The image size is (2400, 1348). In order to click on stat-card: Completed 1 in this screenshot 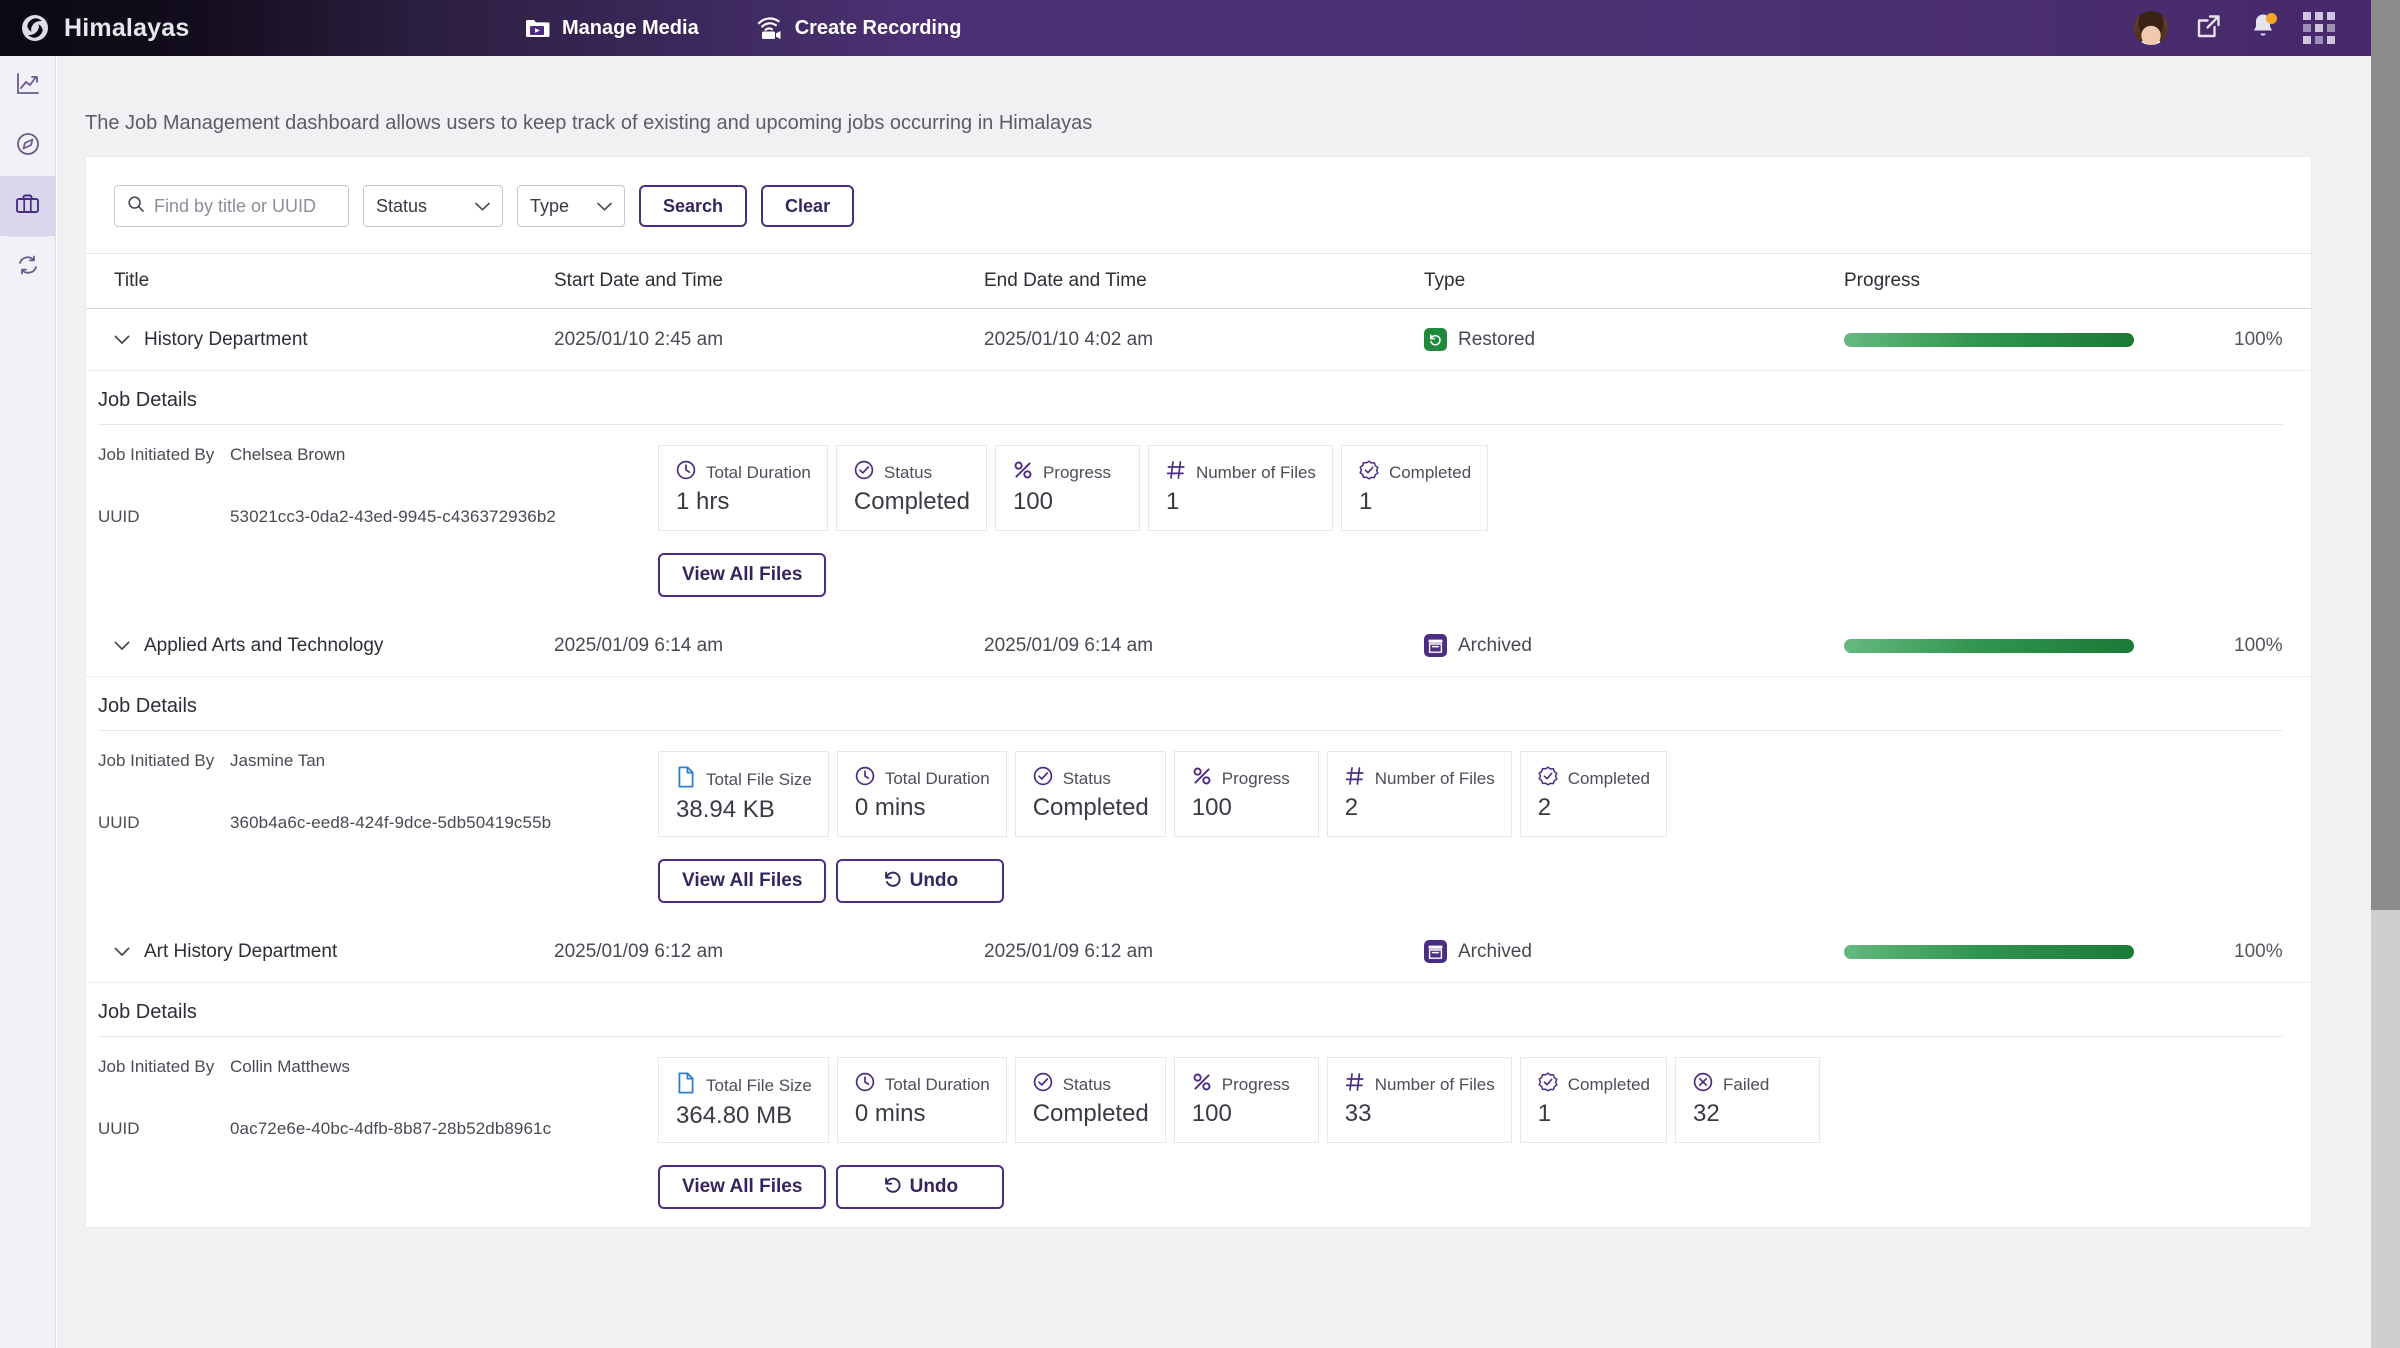, I will do `click(1414, 488)`.